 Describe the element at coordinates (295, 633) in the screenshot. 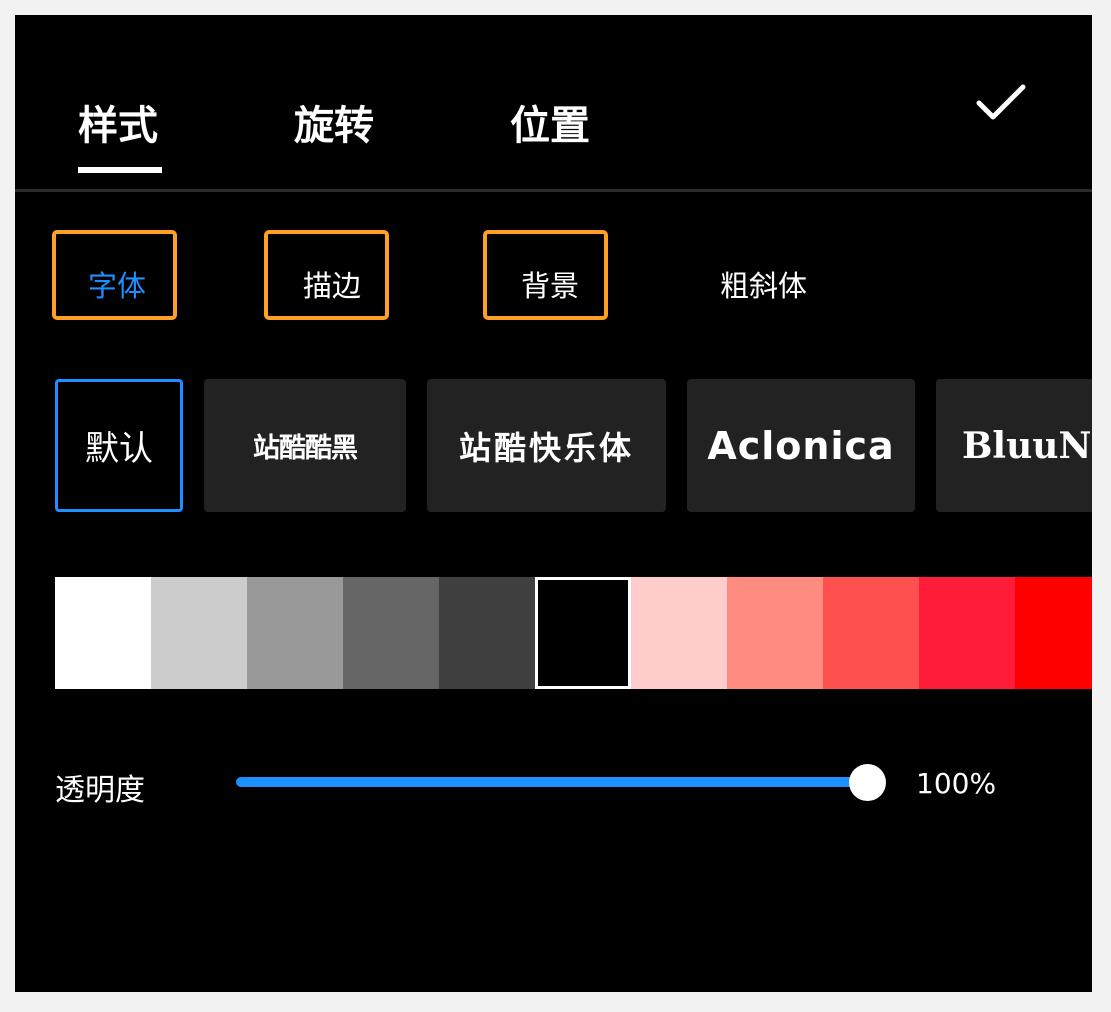

I see `color-swatch-gray` at that location.